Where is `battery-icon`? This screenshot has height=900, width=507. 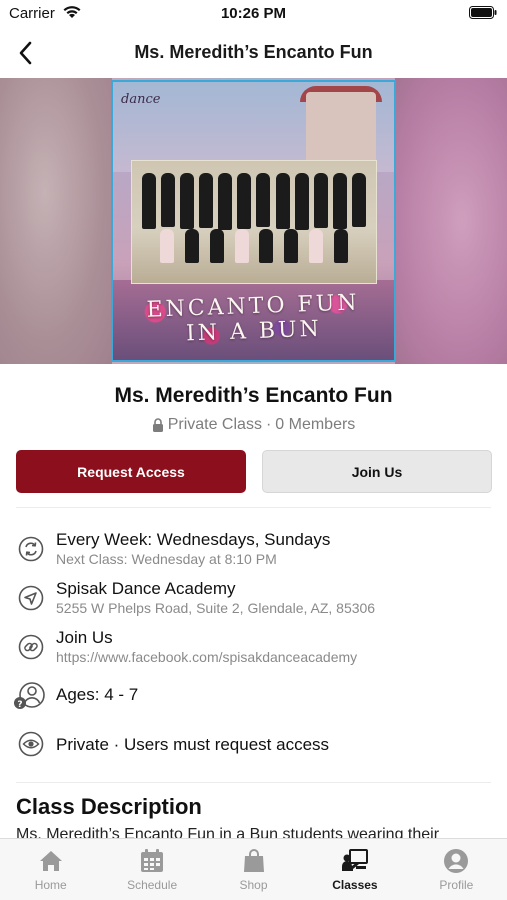 battery-icon is located at coordinates (483, 12).